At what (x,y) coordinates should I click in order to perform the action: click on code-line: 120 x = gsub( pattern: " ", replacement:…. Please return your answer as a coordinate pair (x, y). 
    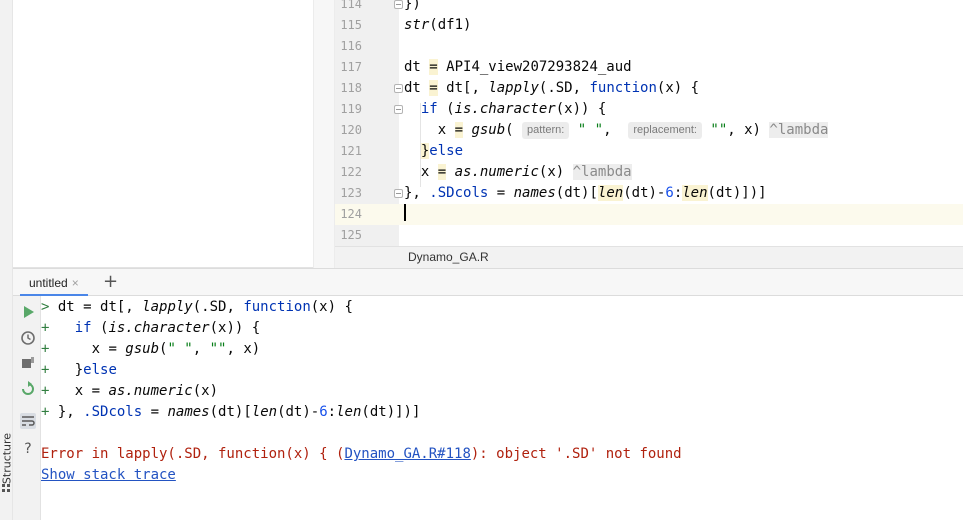
    Looking at the image, I should click on (649, 130).